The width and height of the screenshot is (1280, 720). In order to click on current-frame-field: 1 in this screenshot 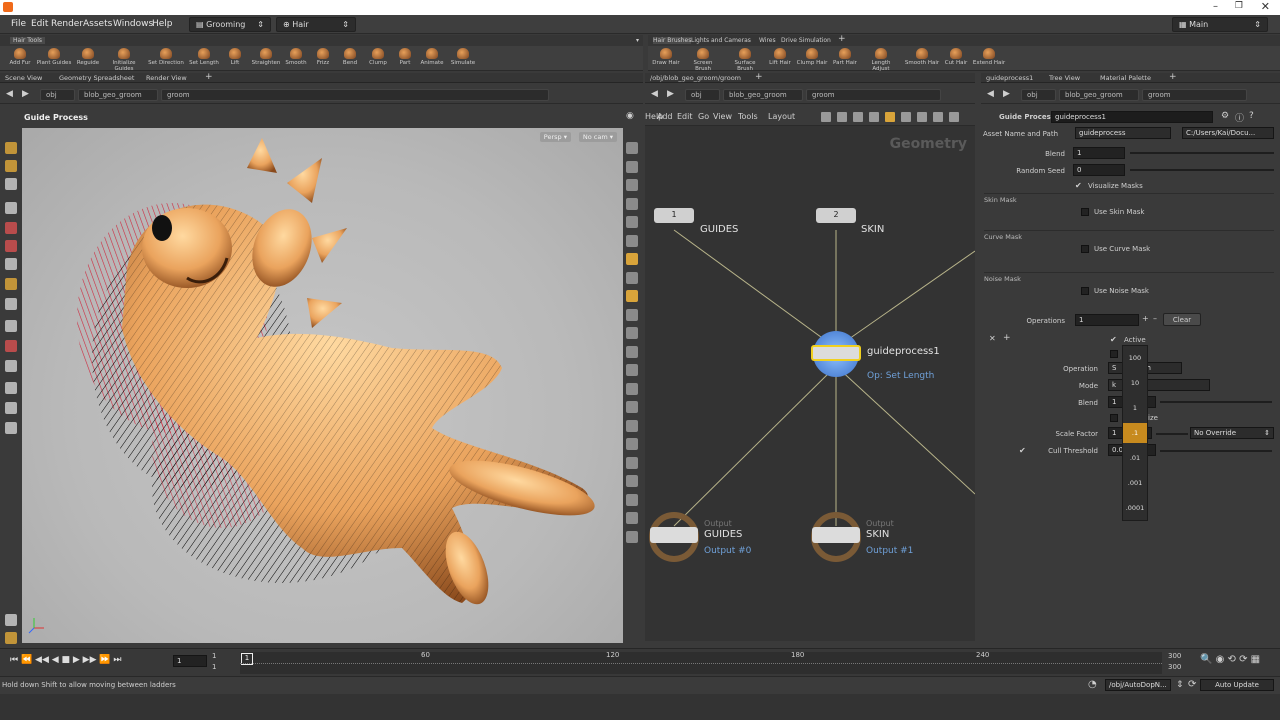, I will do `click(190, 661)`.